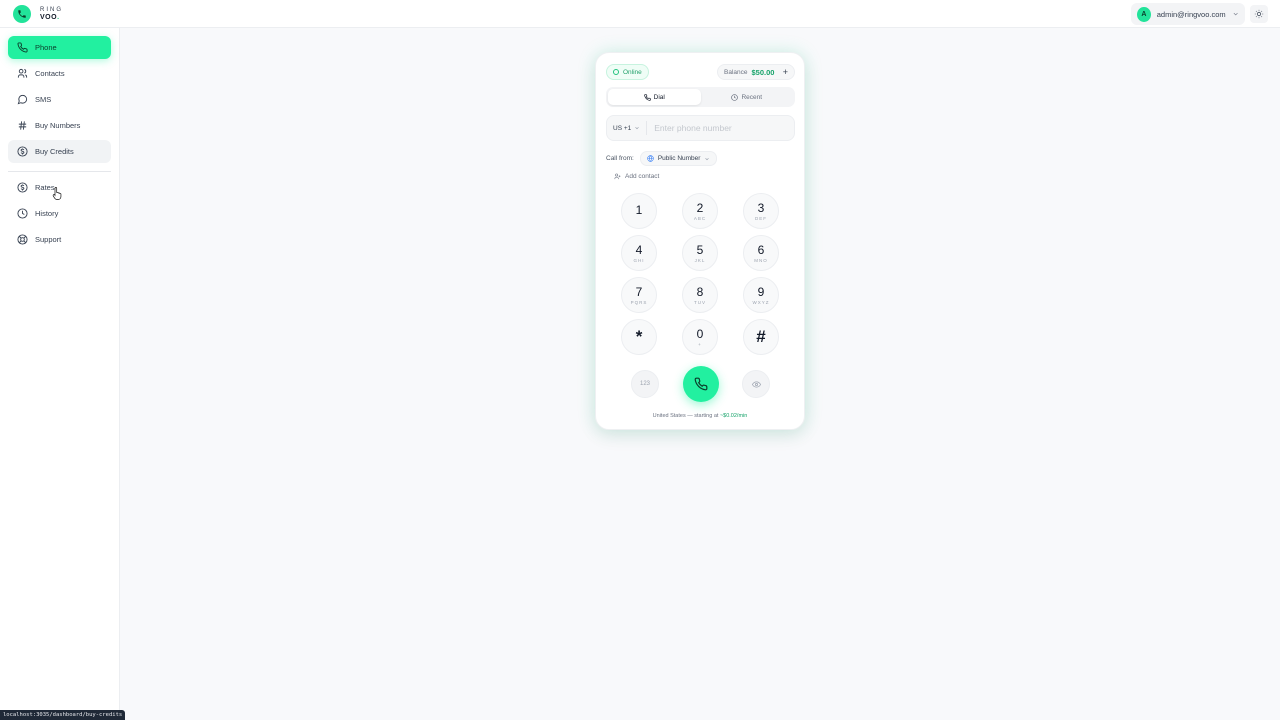 This screenshot has height=720, width=1280. Describe the element at coordinates (761, 291) in the screenshot. I see `key-digit: 9` at that location.